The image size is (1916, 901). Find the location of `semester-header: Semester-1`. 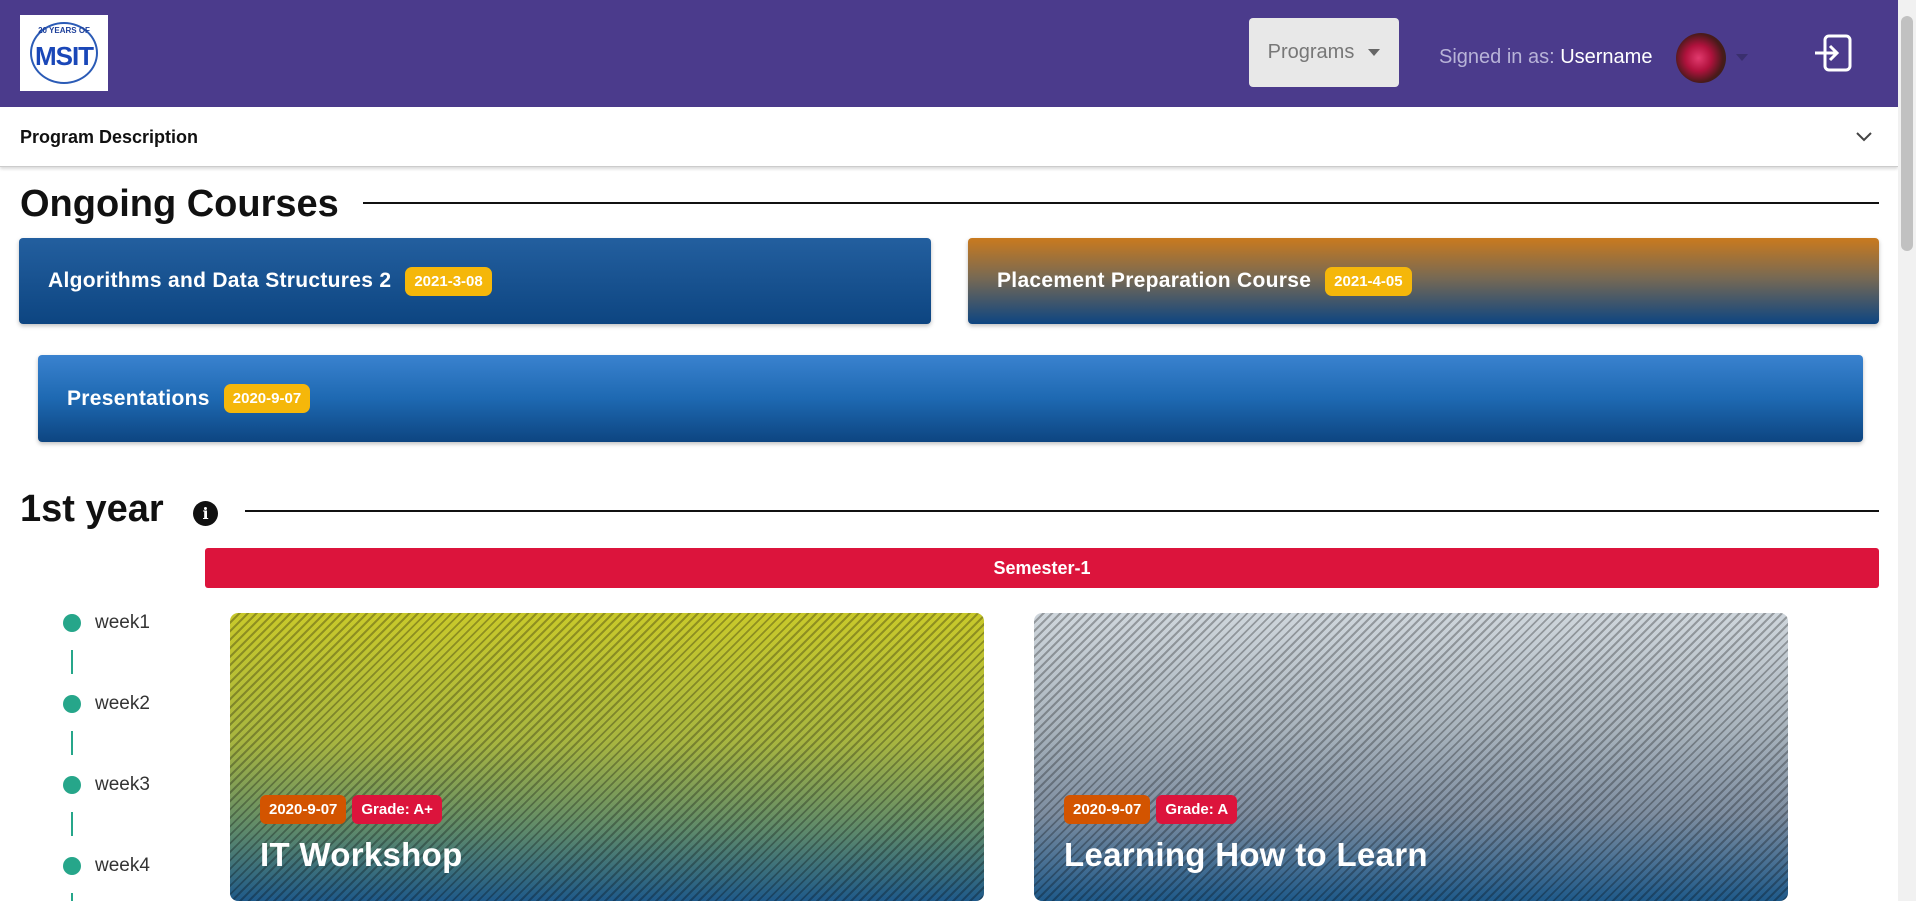

semester-header: Semester-1 is located at coordinates (1042, 568).